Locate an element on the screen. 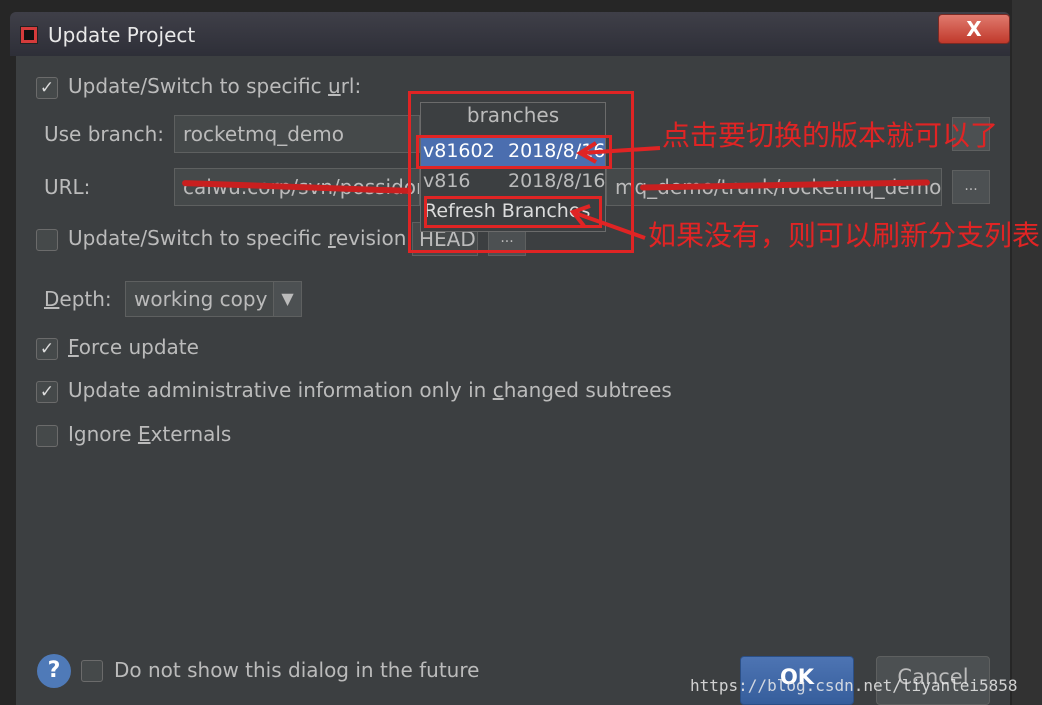 The width and height of the screenshot is (1042, 705). annotation-click-note: 点击要切换的版本就可以了 is located at coordinates (830, 136).